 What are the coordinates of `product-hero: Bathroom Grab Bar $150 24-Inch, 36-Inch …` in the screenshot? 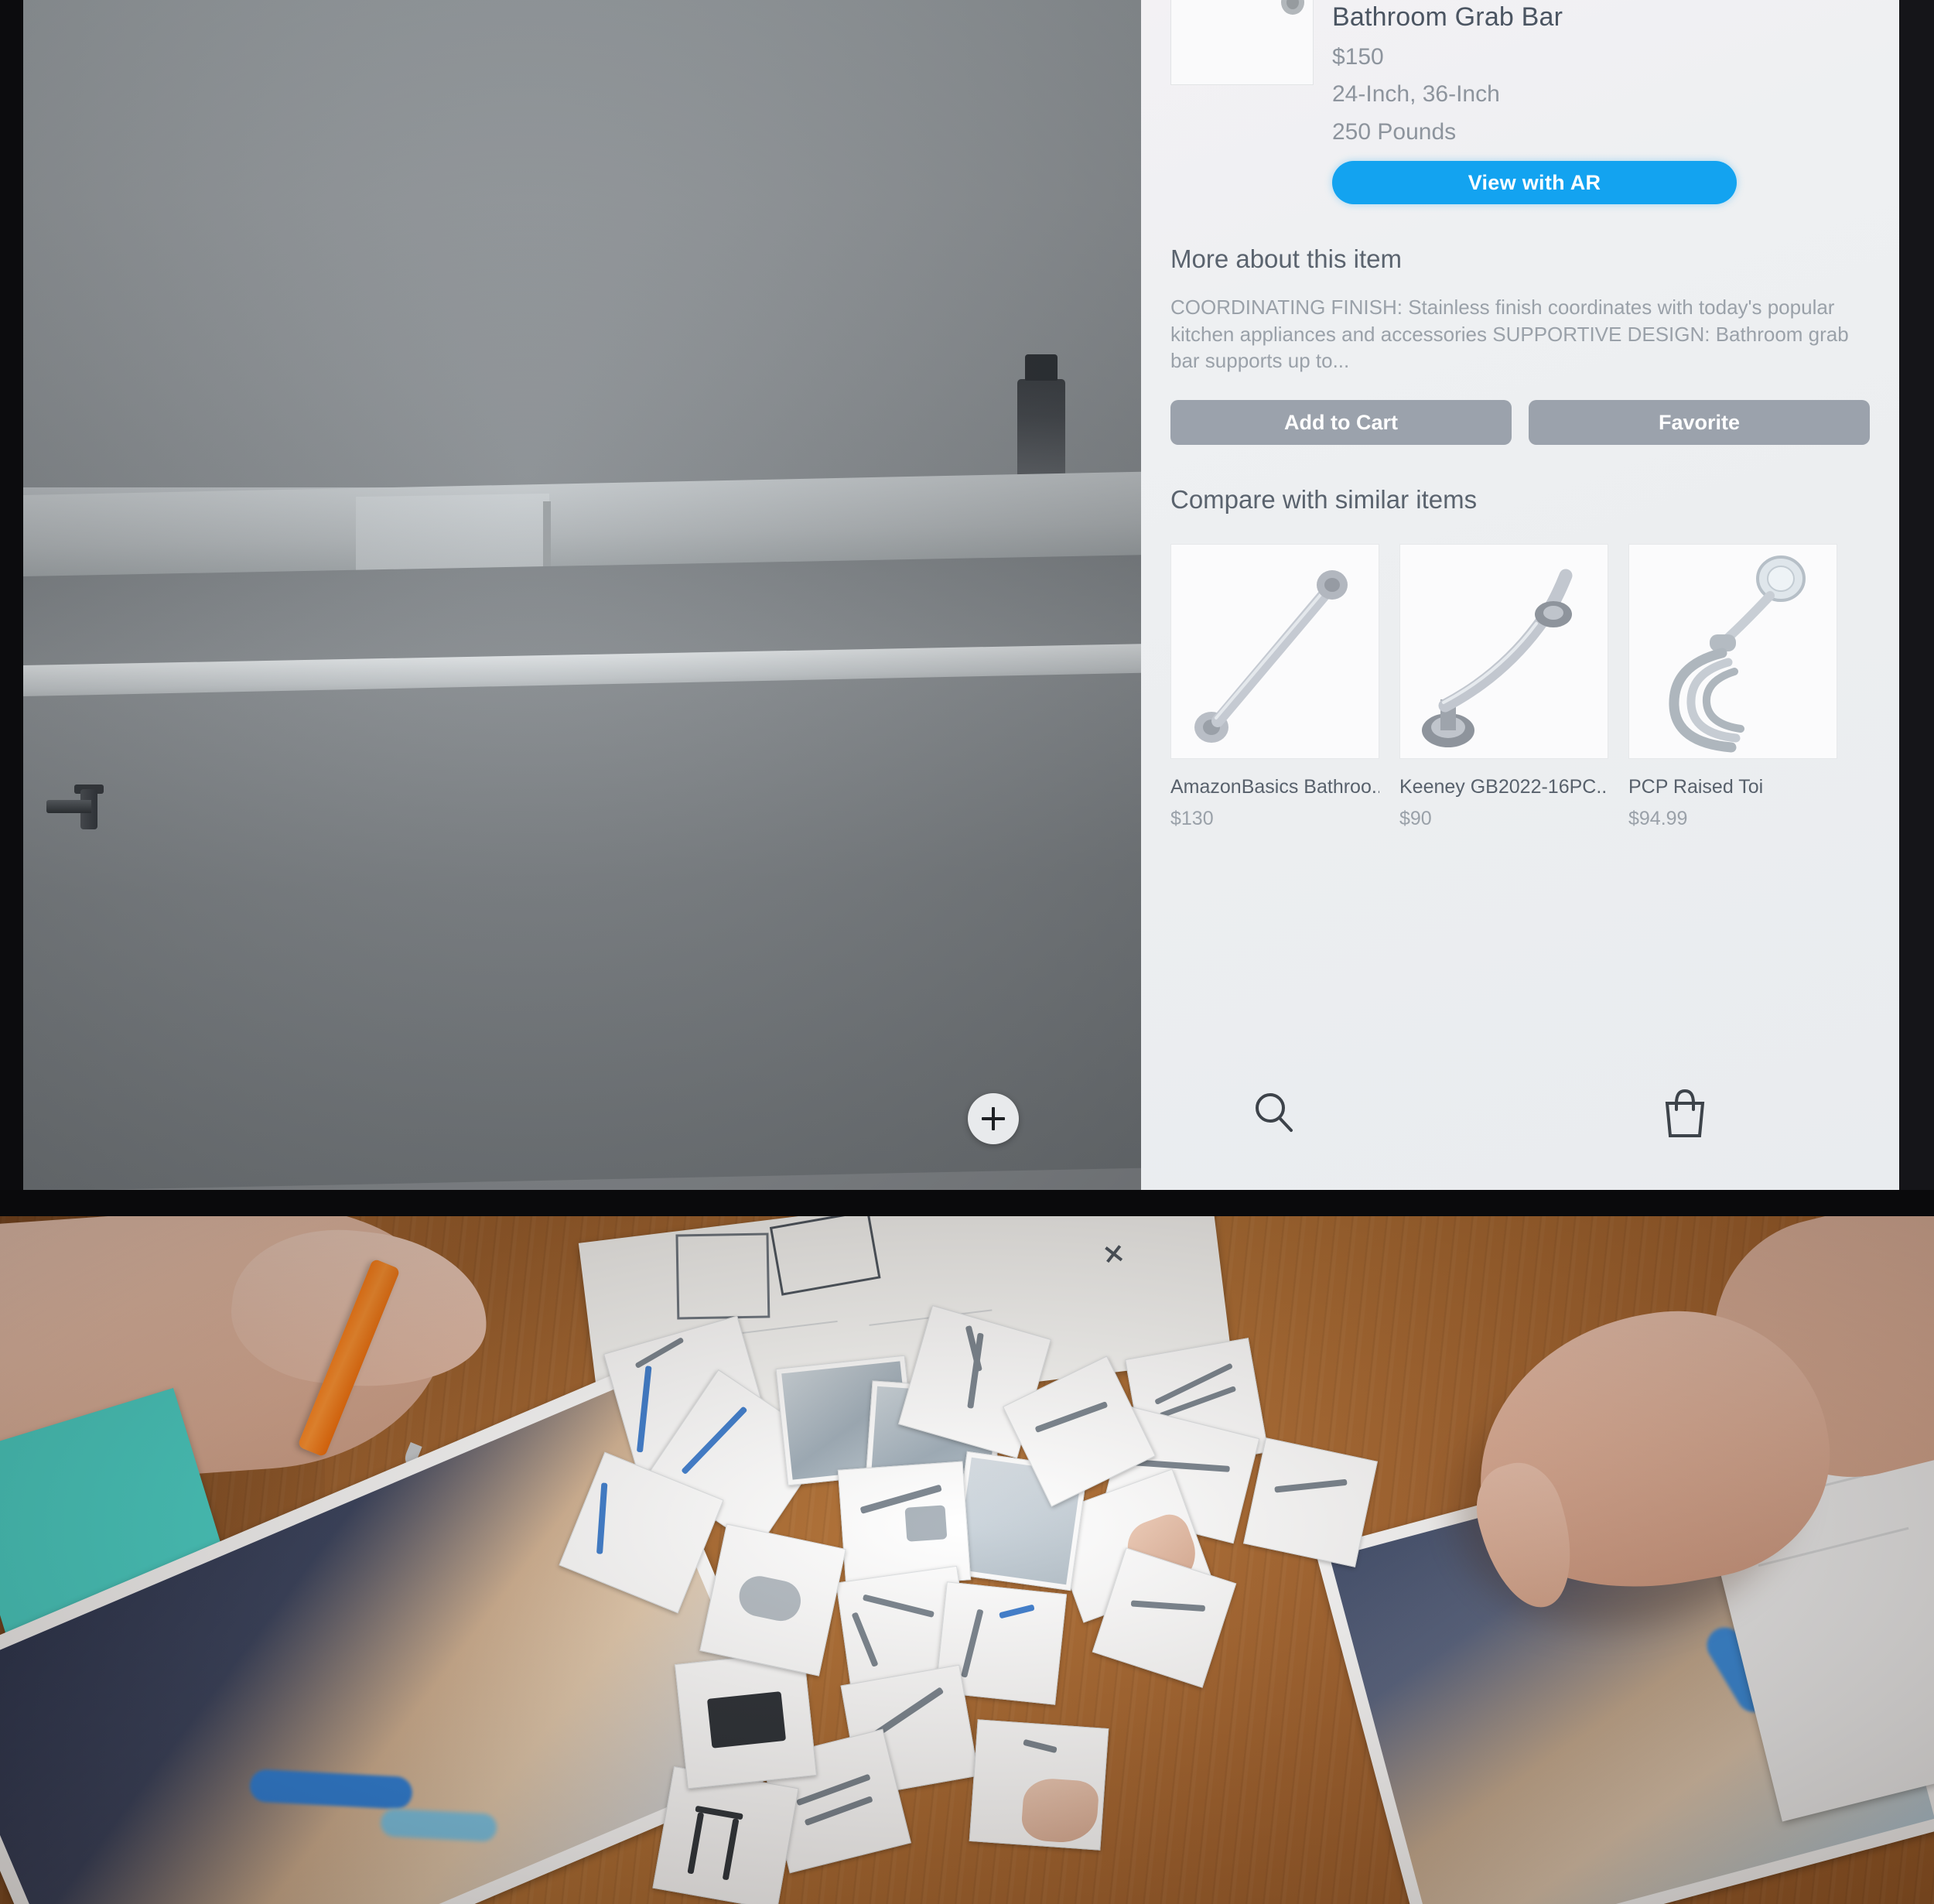 It's located at (1520, 103).